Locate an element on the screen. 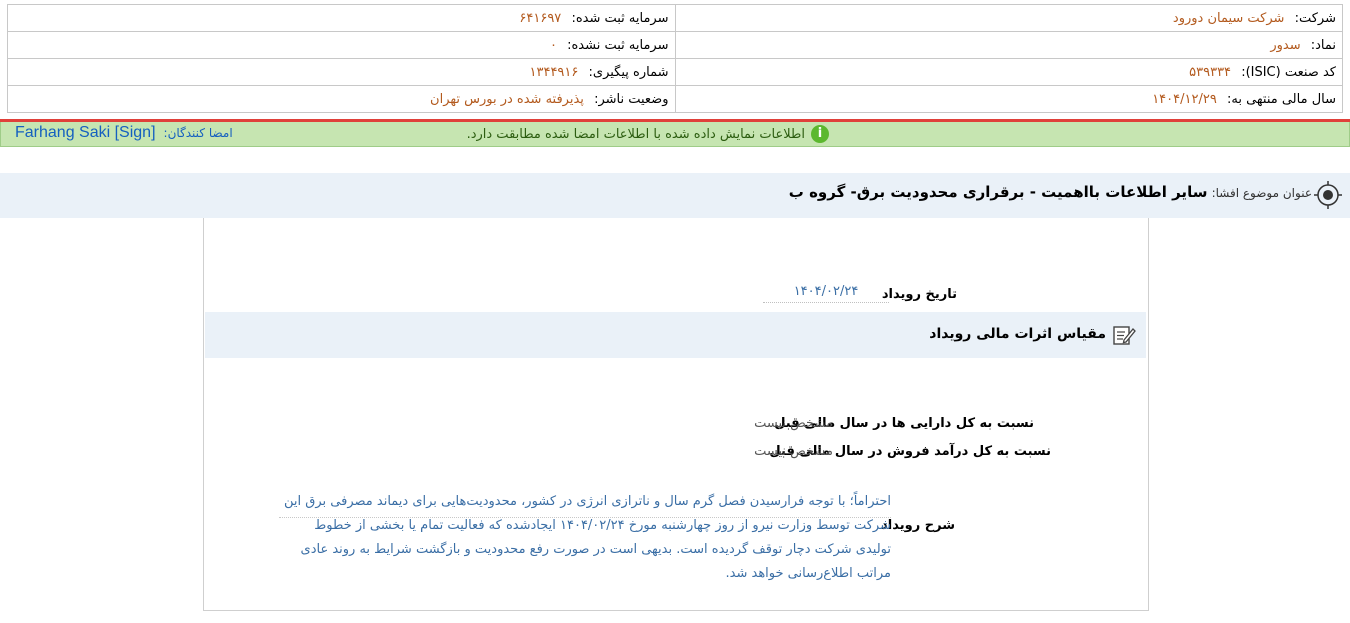  isic-cell: کد صنعت (ISIC): ۵۳۹۳۳۴ is located at coordinates (1008, 72).